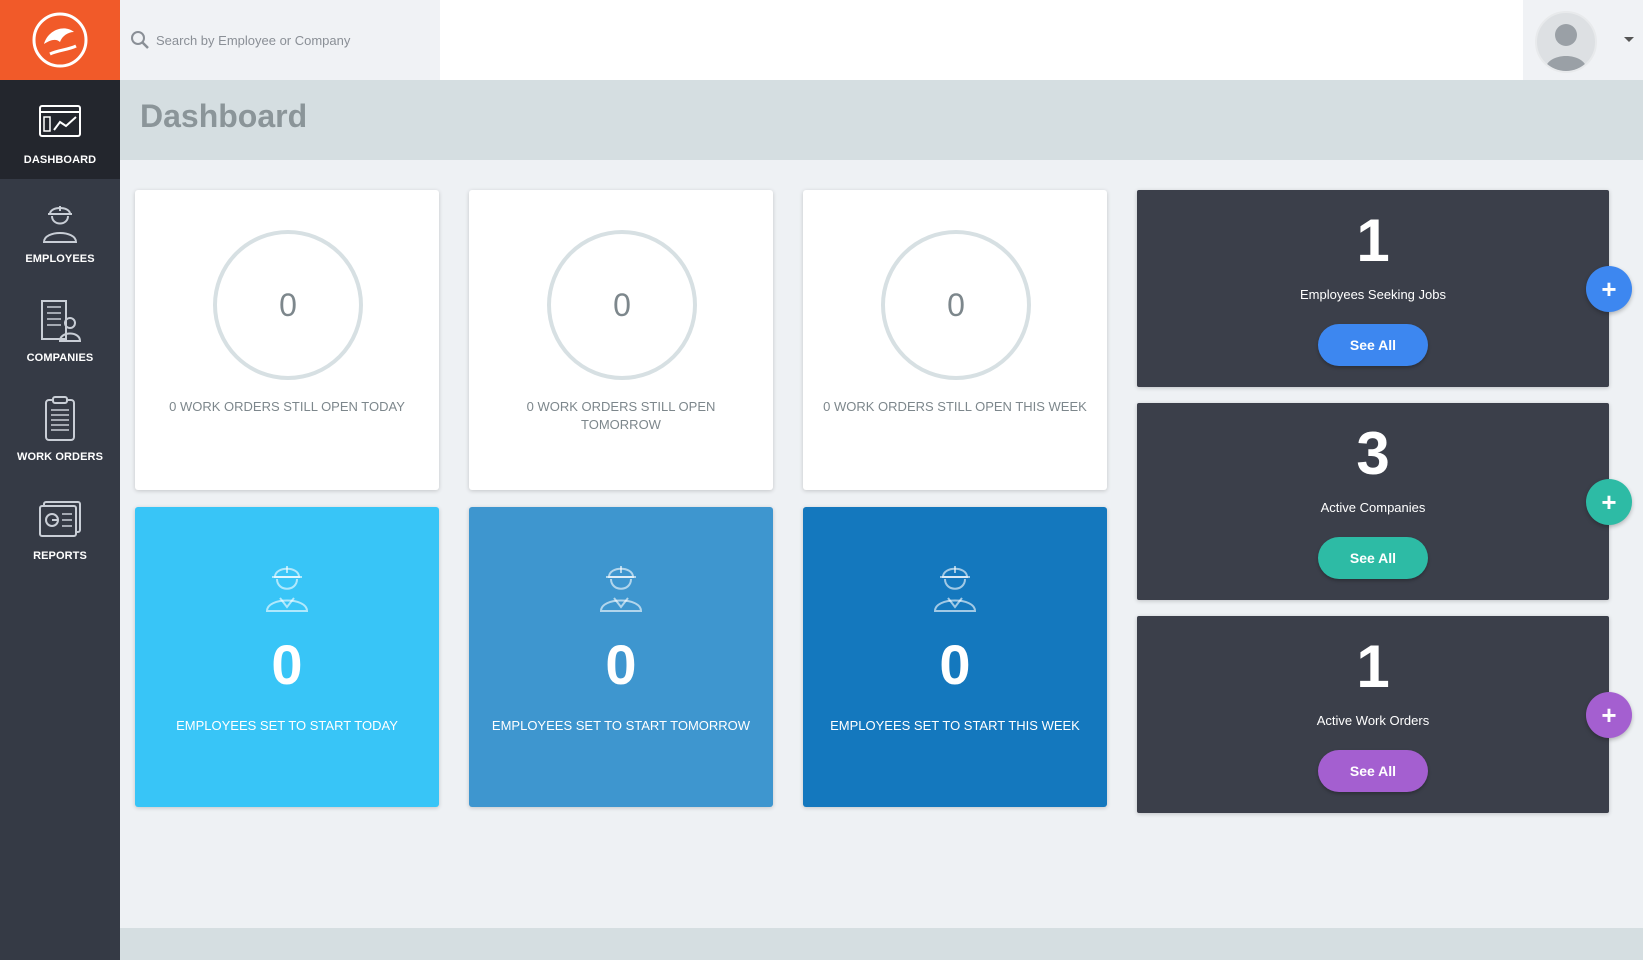  I want to click on see-all-companies-button: See All, so click(1373, 558).